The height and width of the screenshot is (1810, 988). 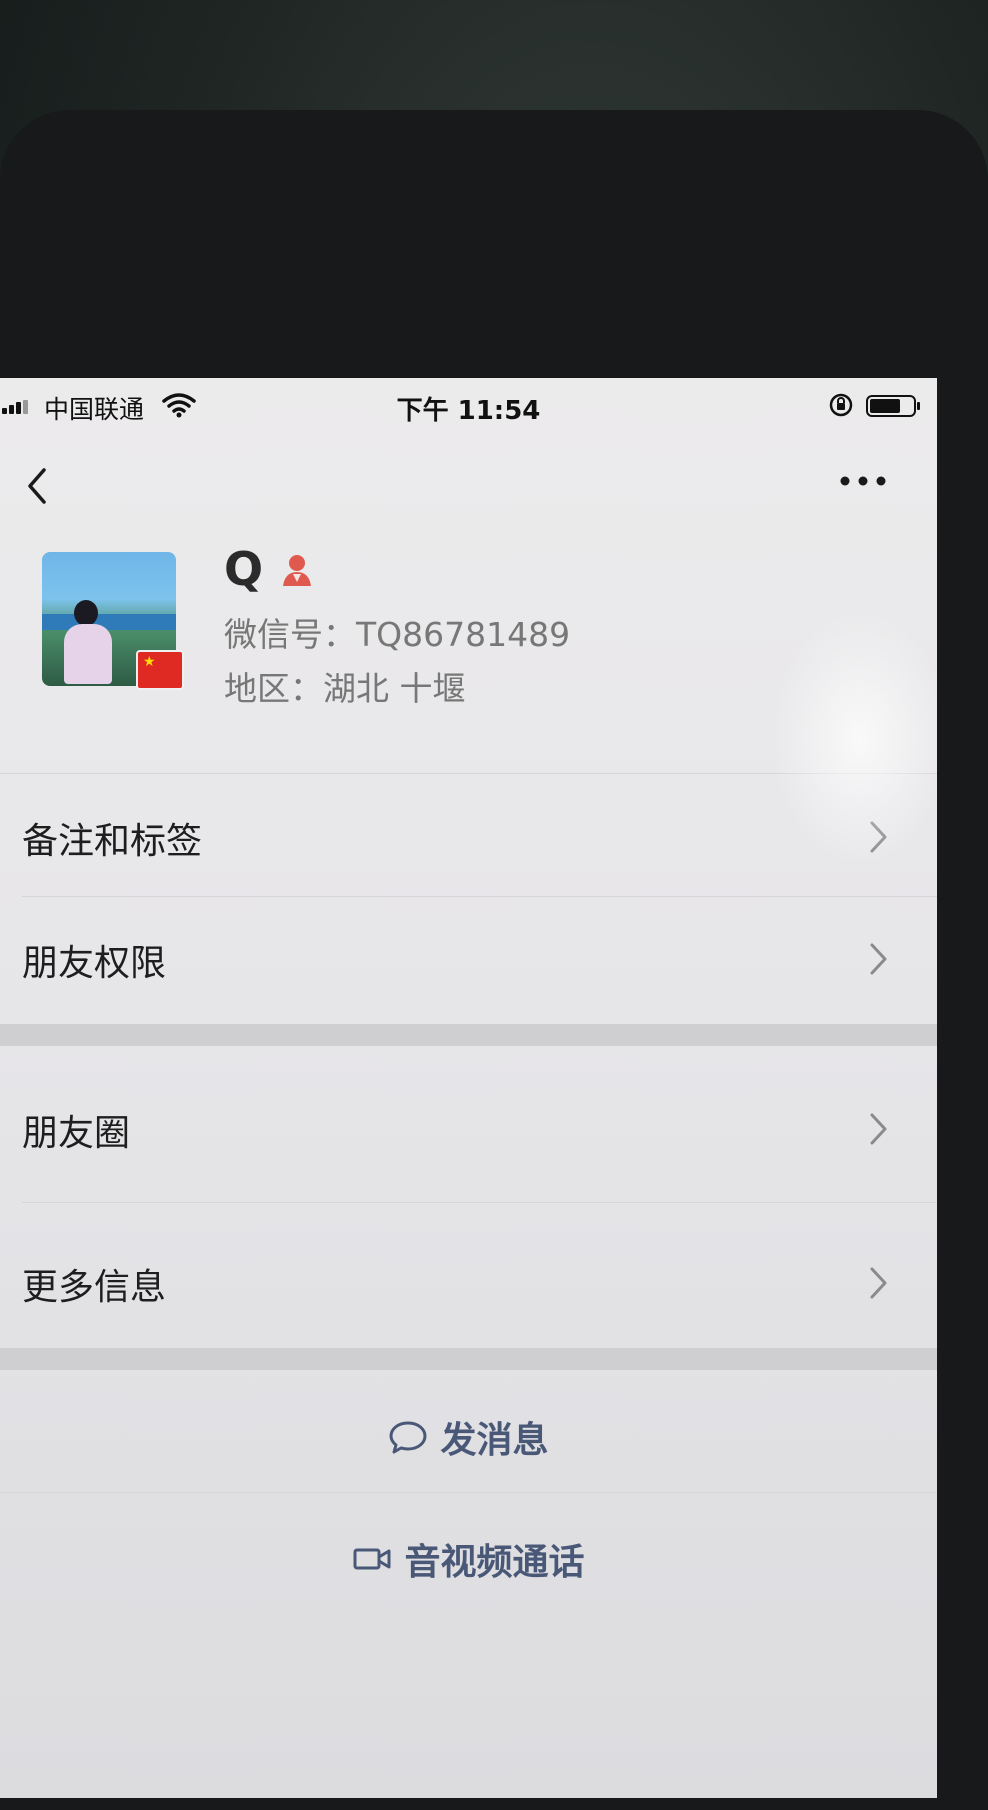 I want to click on chat-bubble-icon, so click(x=408, y=1437).